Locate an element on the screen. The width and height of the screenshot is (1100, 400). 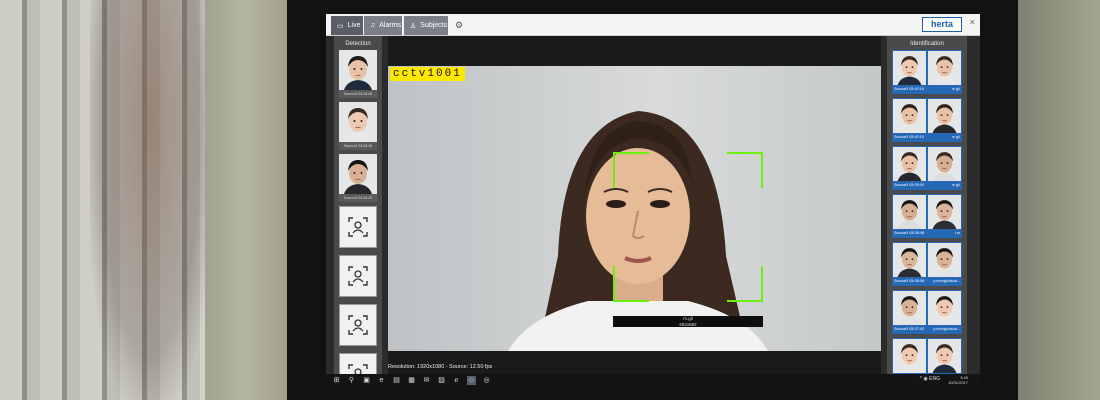
detection-item: Source3 03:36:29 is located at coordinates (358, 178).